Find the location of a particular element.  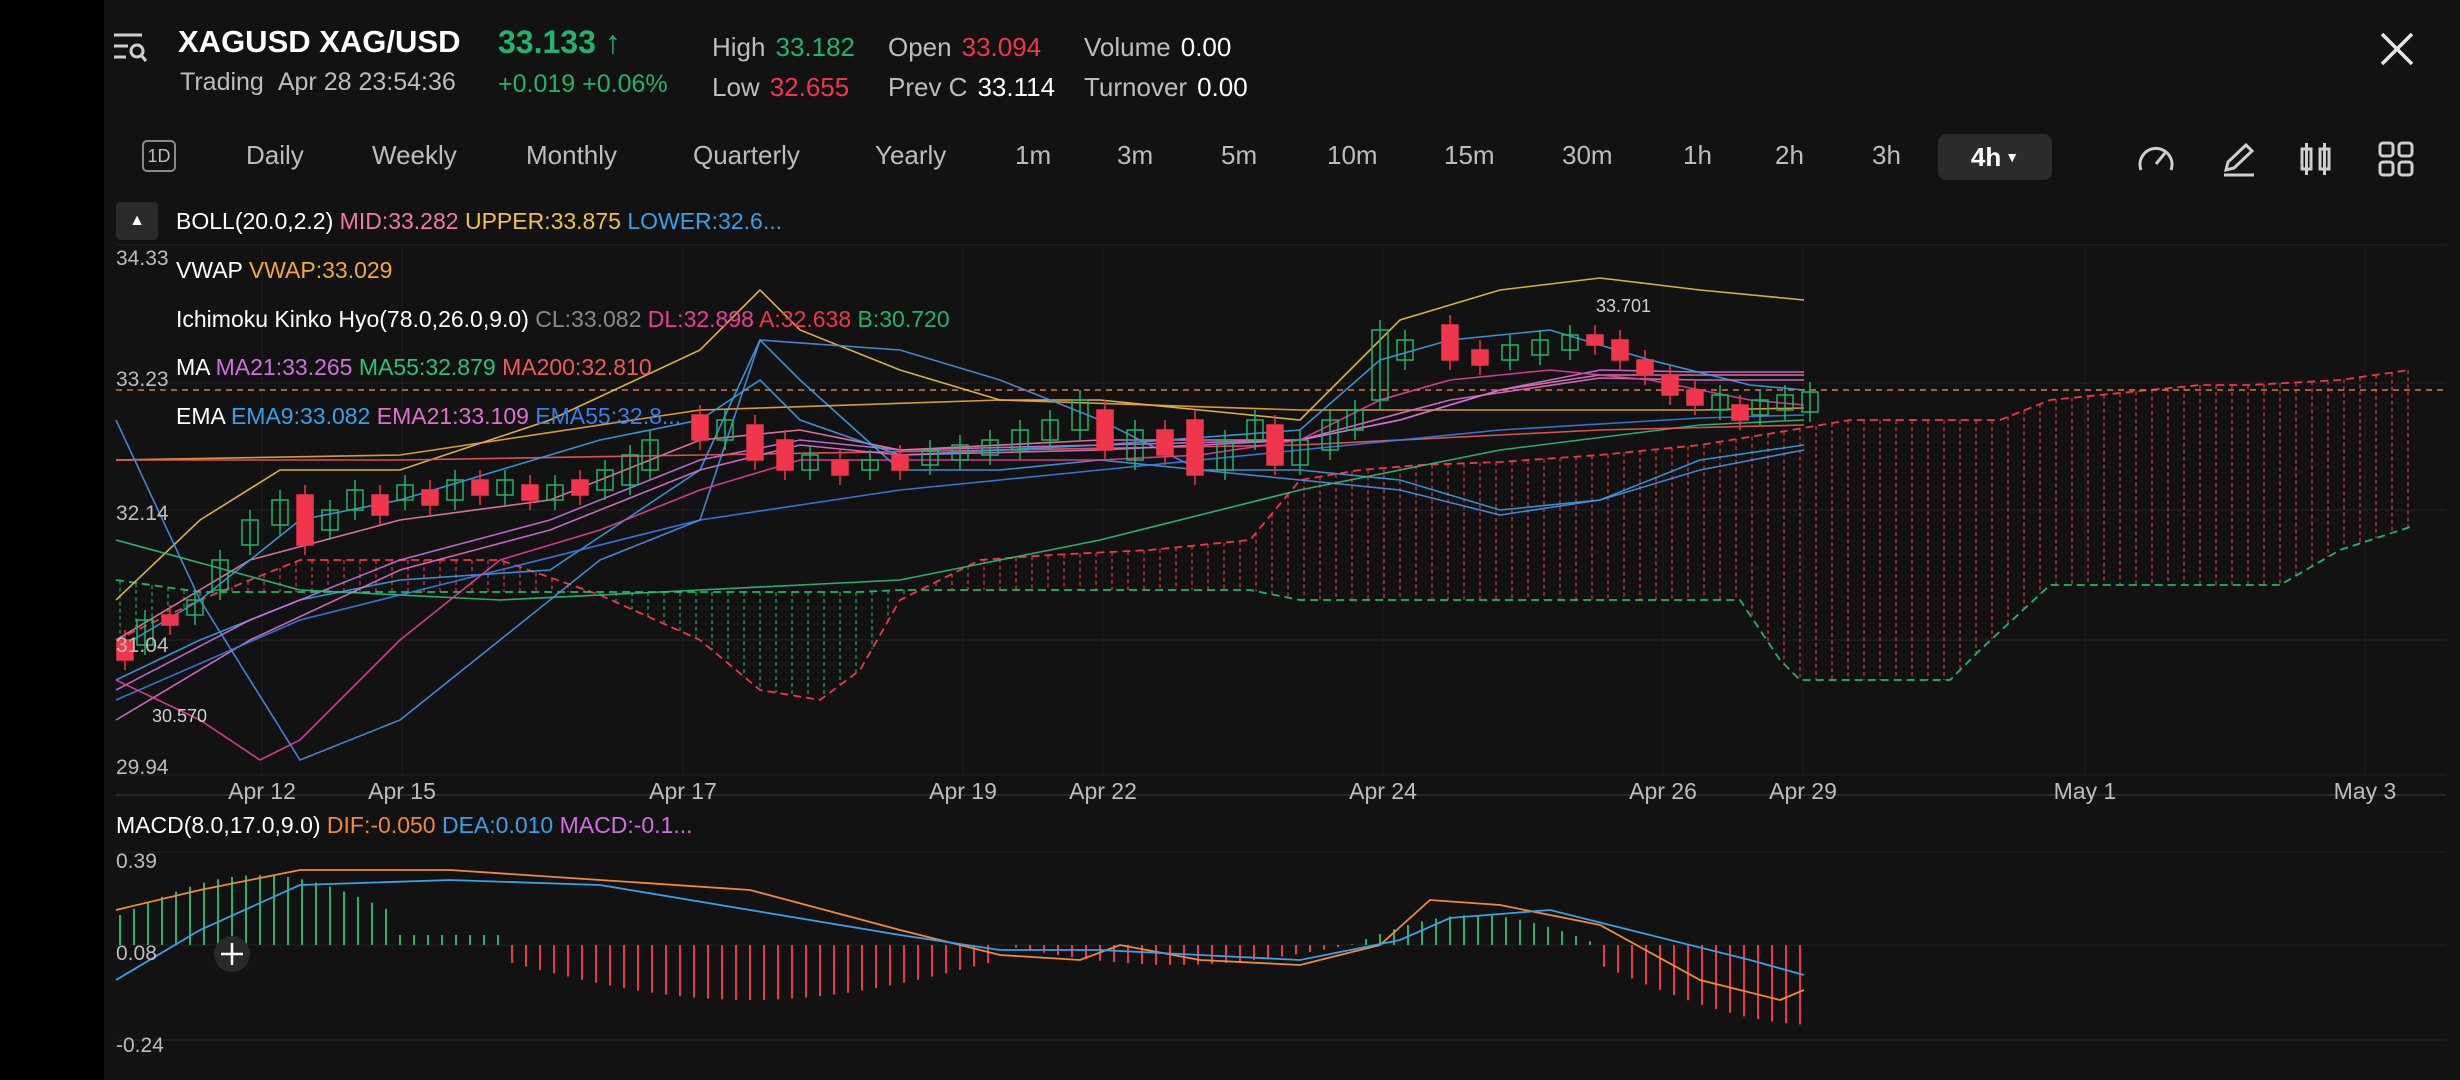

x-tick-label: Apr 26 is located at coordinates (1663, 791).